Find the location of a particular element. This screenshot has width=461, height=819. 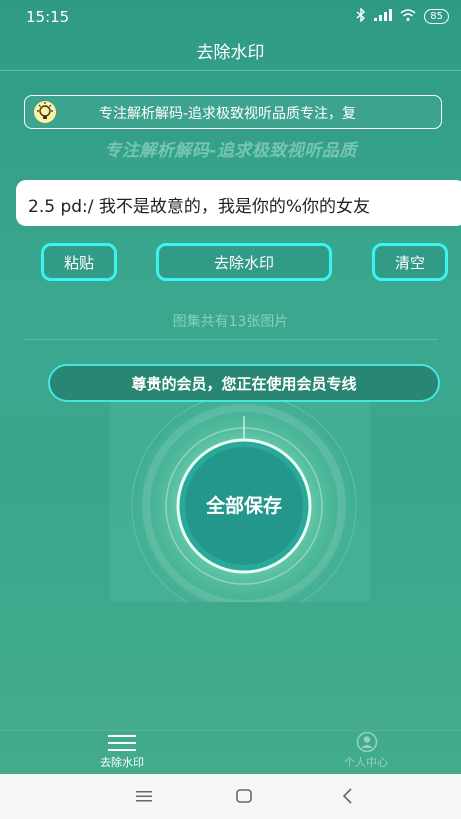

notice-banner: 专注解析解码-追求极致视听品质专注，复 is located at coordinates (233, 112).